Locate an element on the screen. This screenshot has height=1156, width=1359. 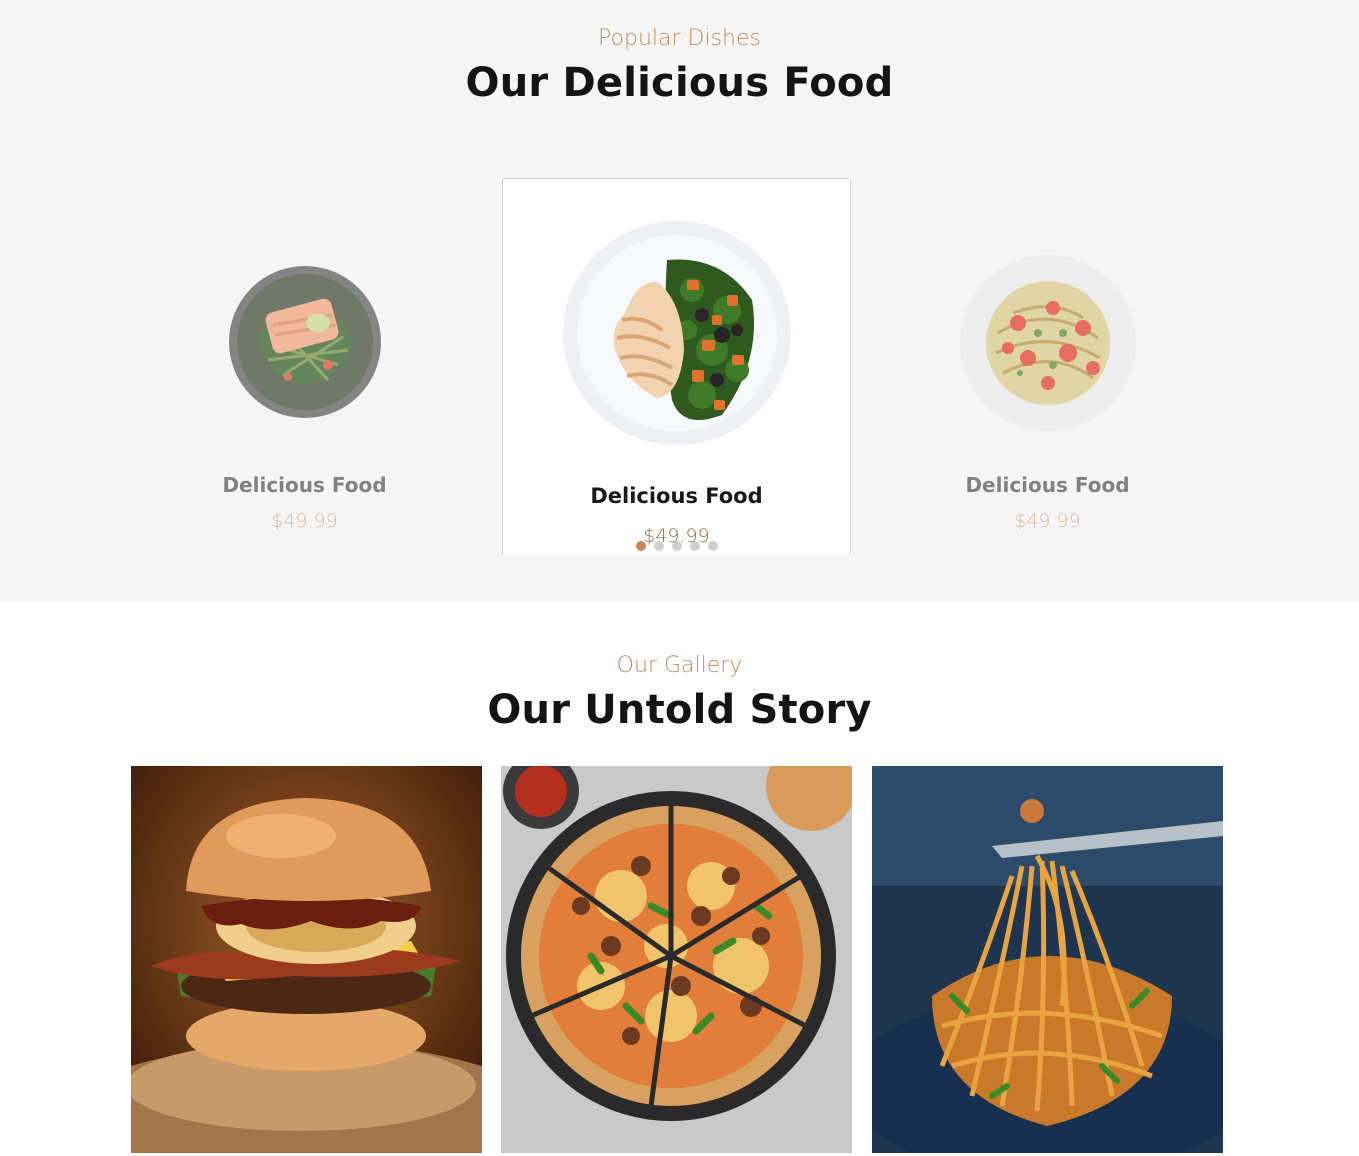
gallery-image-pizza is located at coordinates (676, 959).